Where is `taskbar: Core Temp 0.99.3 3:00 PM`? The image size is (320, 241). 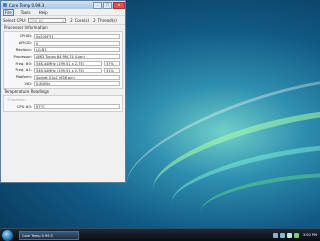
taskbar: Core Temp 0.99.3 3:00 PM is located at coordinates (160, 234).